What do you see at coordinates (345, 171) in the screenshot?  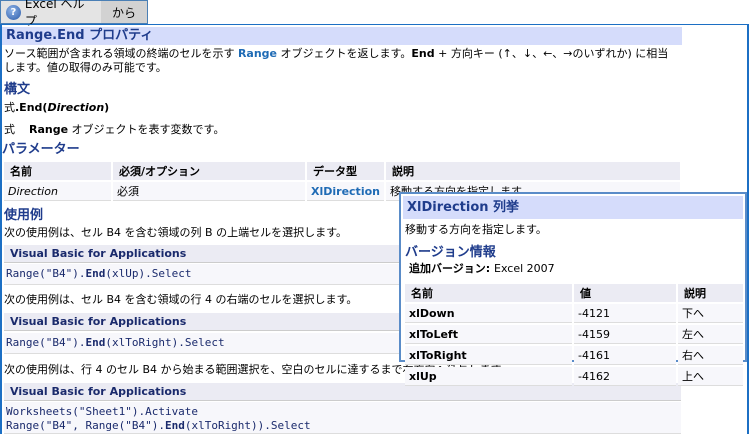 I see `col-type: データ型` at bounding box center [345, 171].